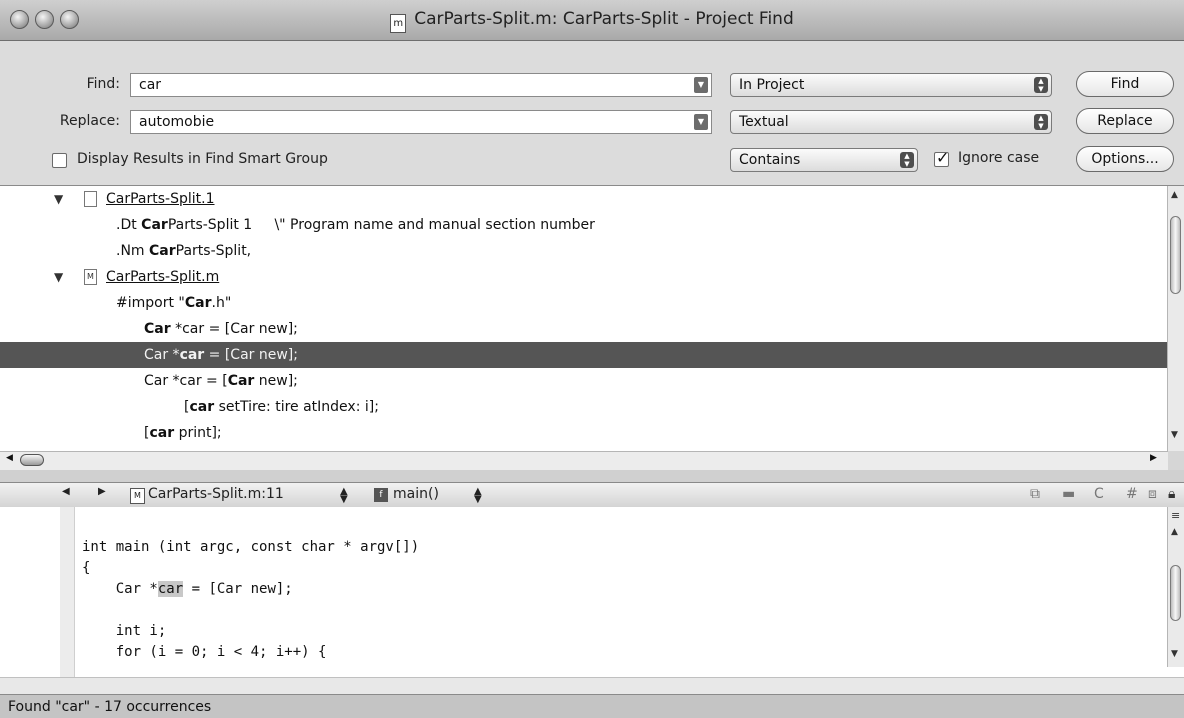 The image size is (1184, 718). I want to click on find-input: car ▼, so click(421, 85).